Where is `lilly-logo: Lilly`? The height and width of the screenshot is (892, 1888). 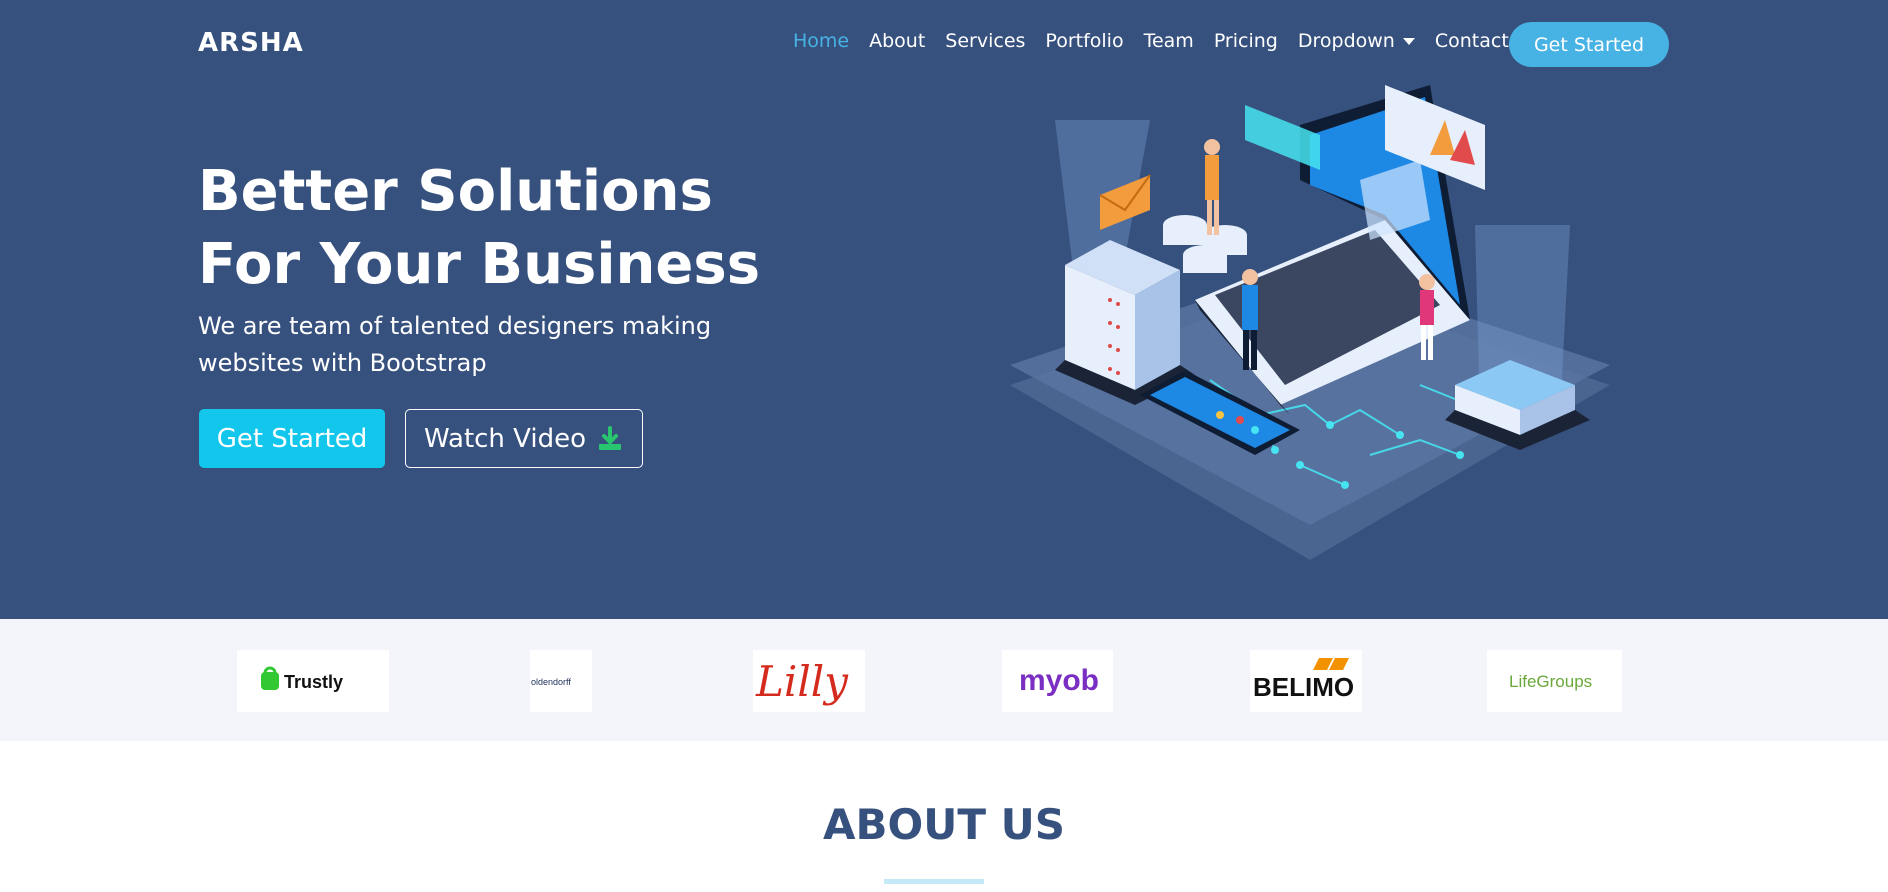 lilly-logo: Lilly is located at coordinates (802, 681).